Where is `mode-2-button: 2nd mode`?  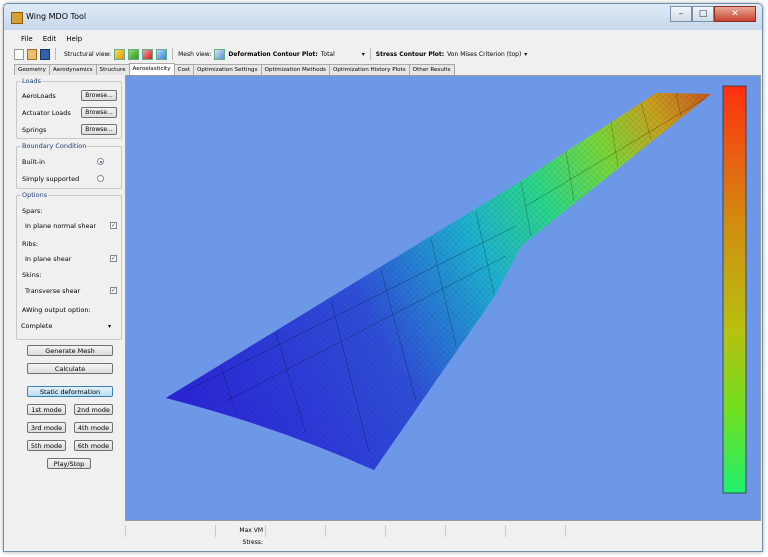 mode-2-button: 2nd mode is located at coordinates (93, 409).